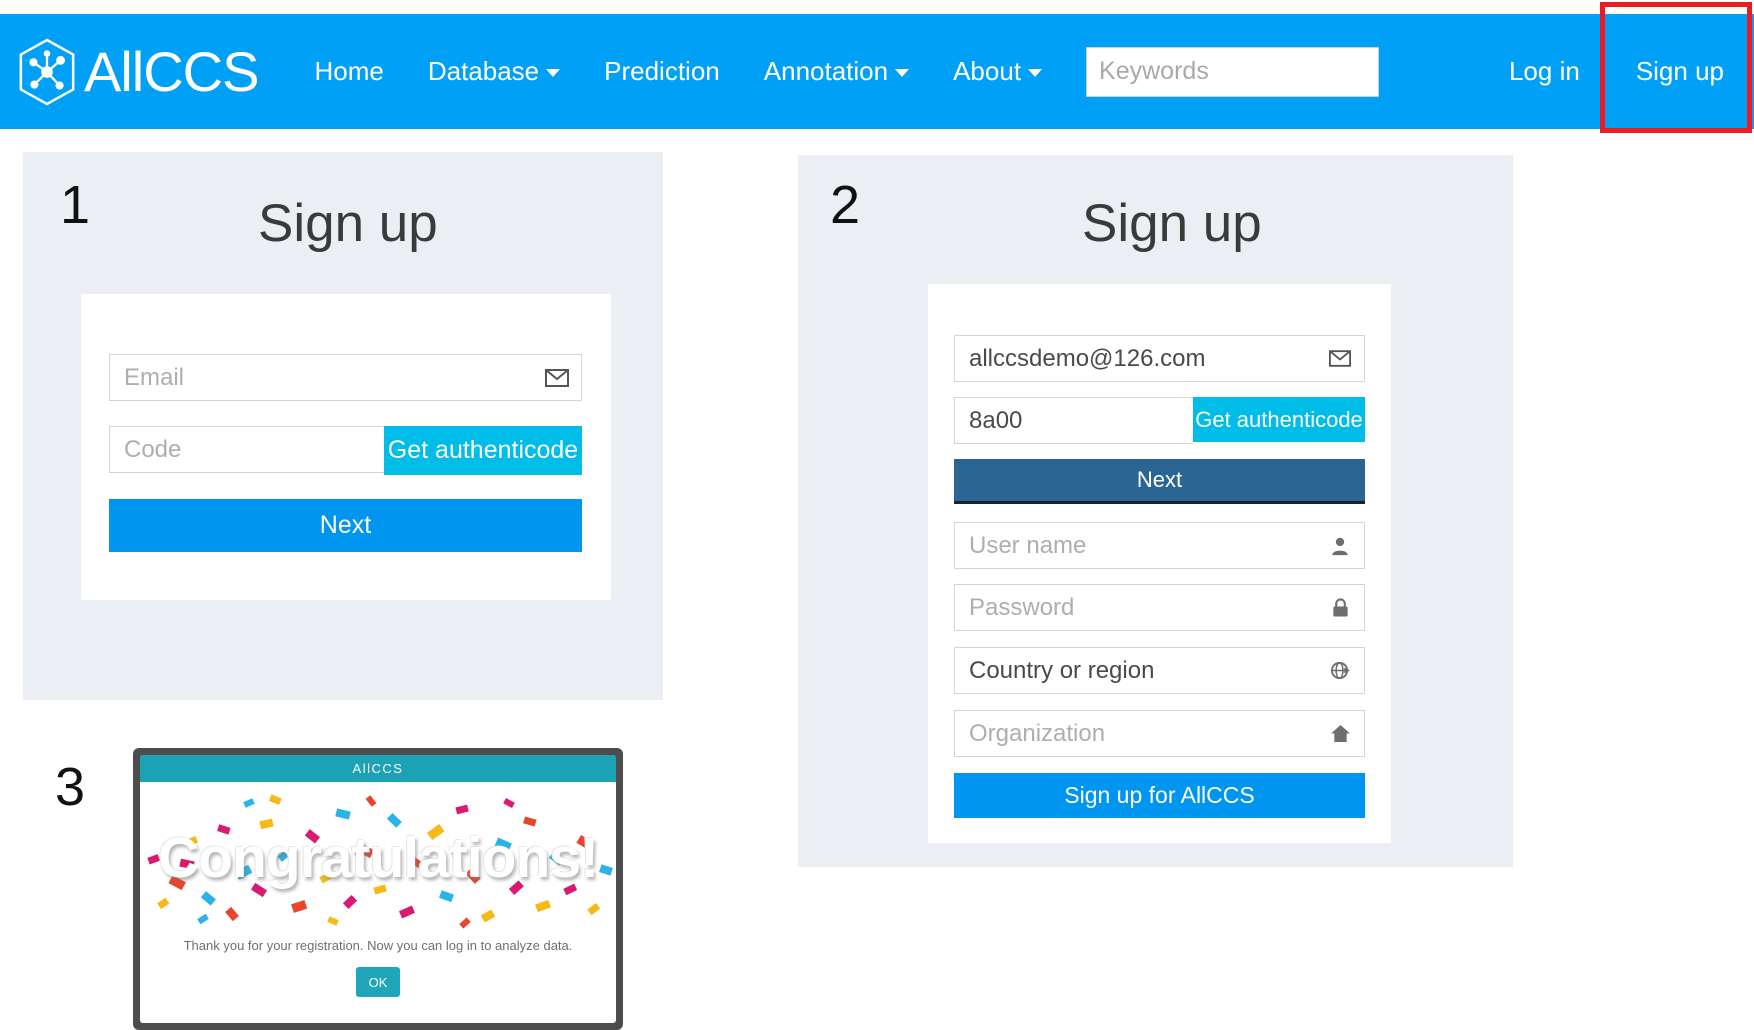 The height and width of the screenshot is (1030, 1754). I want to click on code-row-step1: Code Get authenticode, so click(345, 450).